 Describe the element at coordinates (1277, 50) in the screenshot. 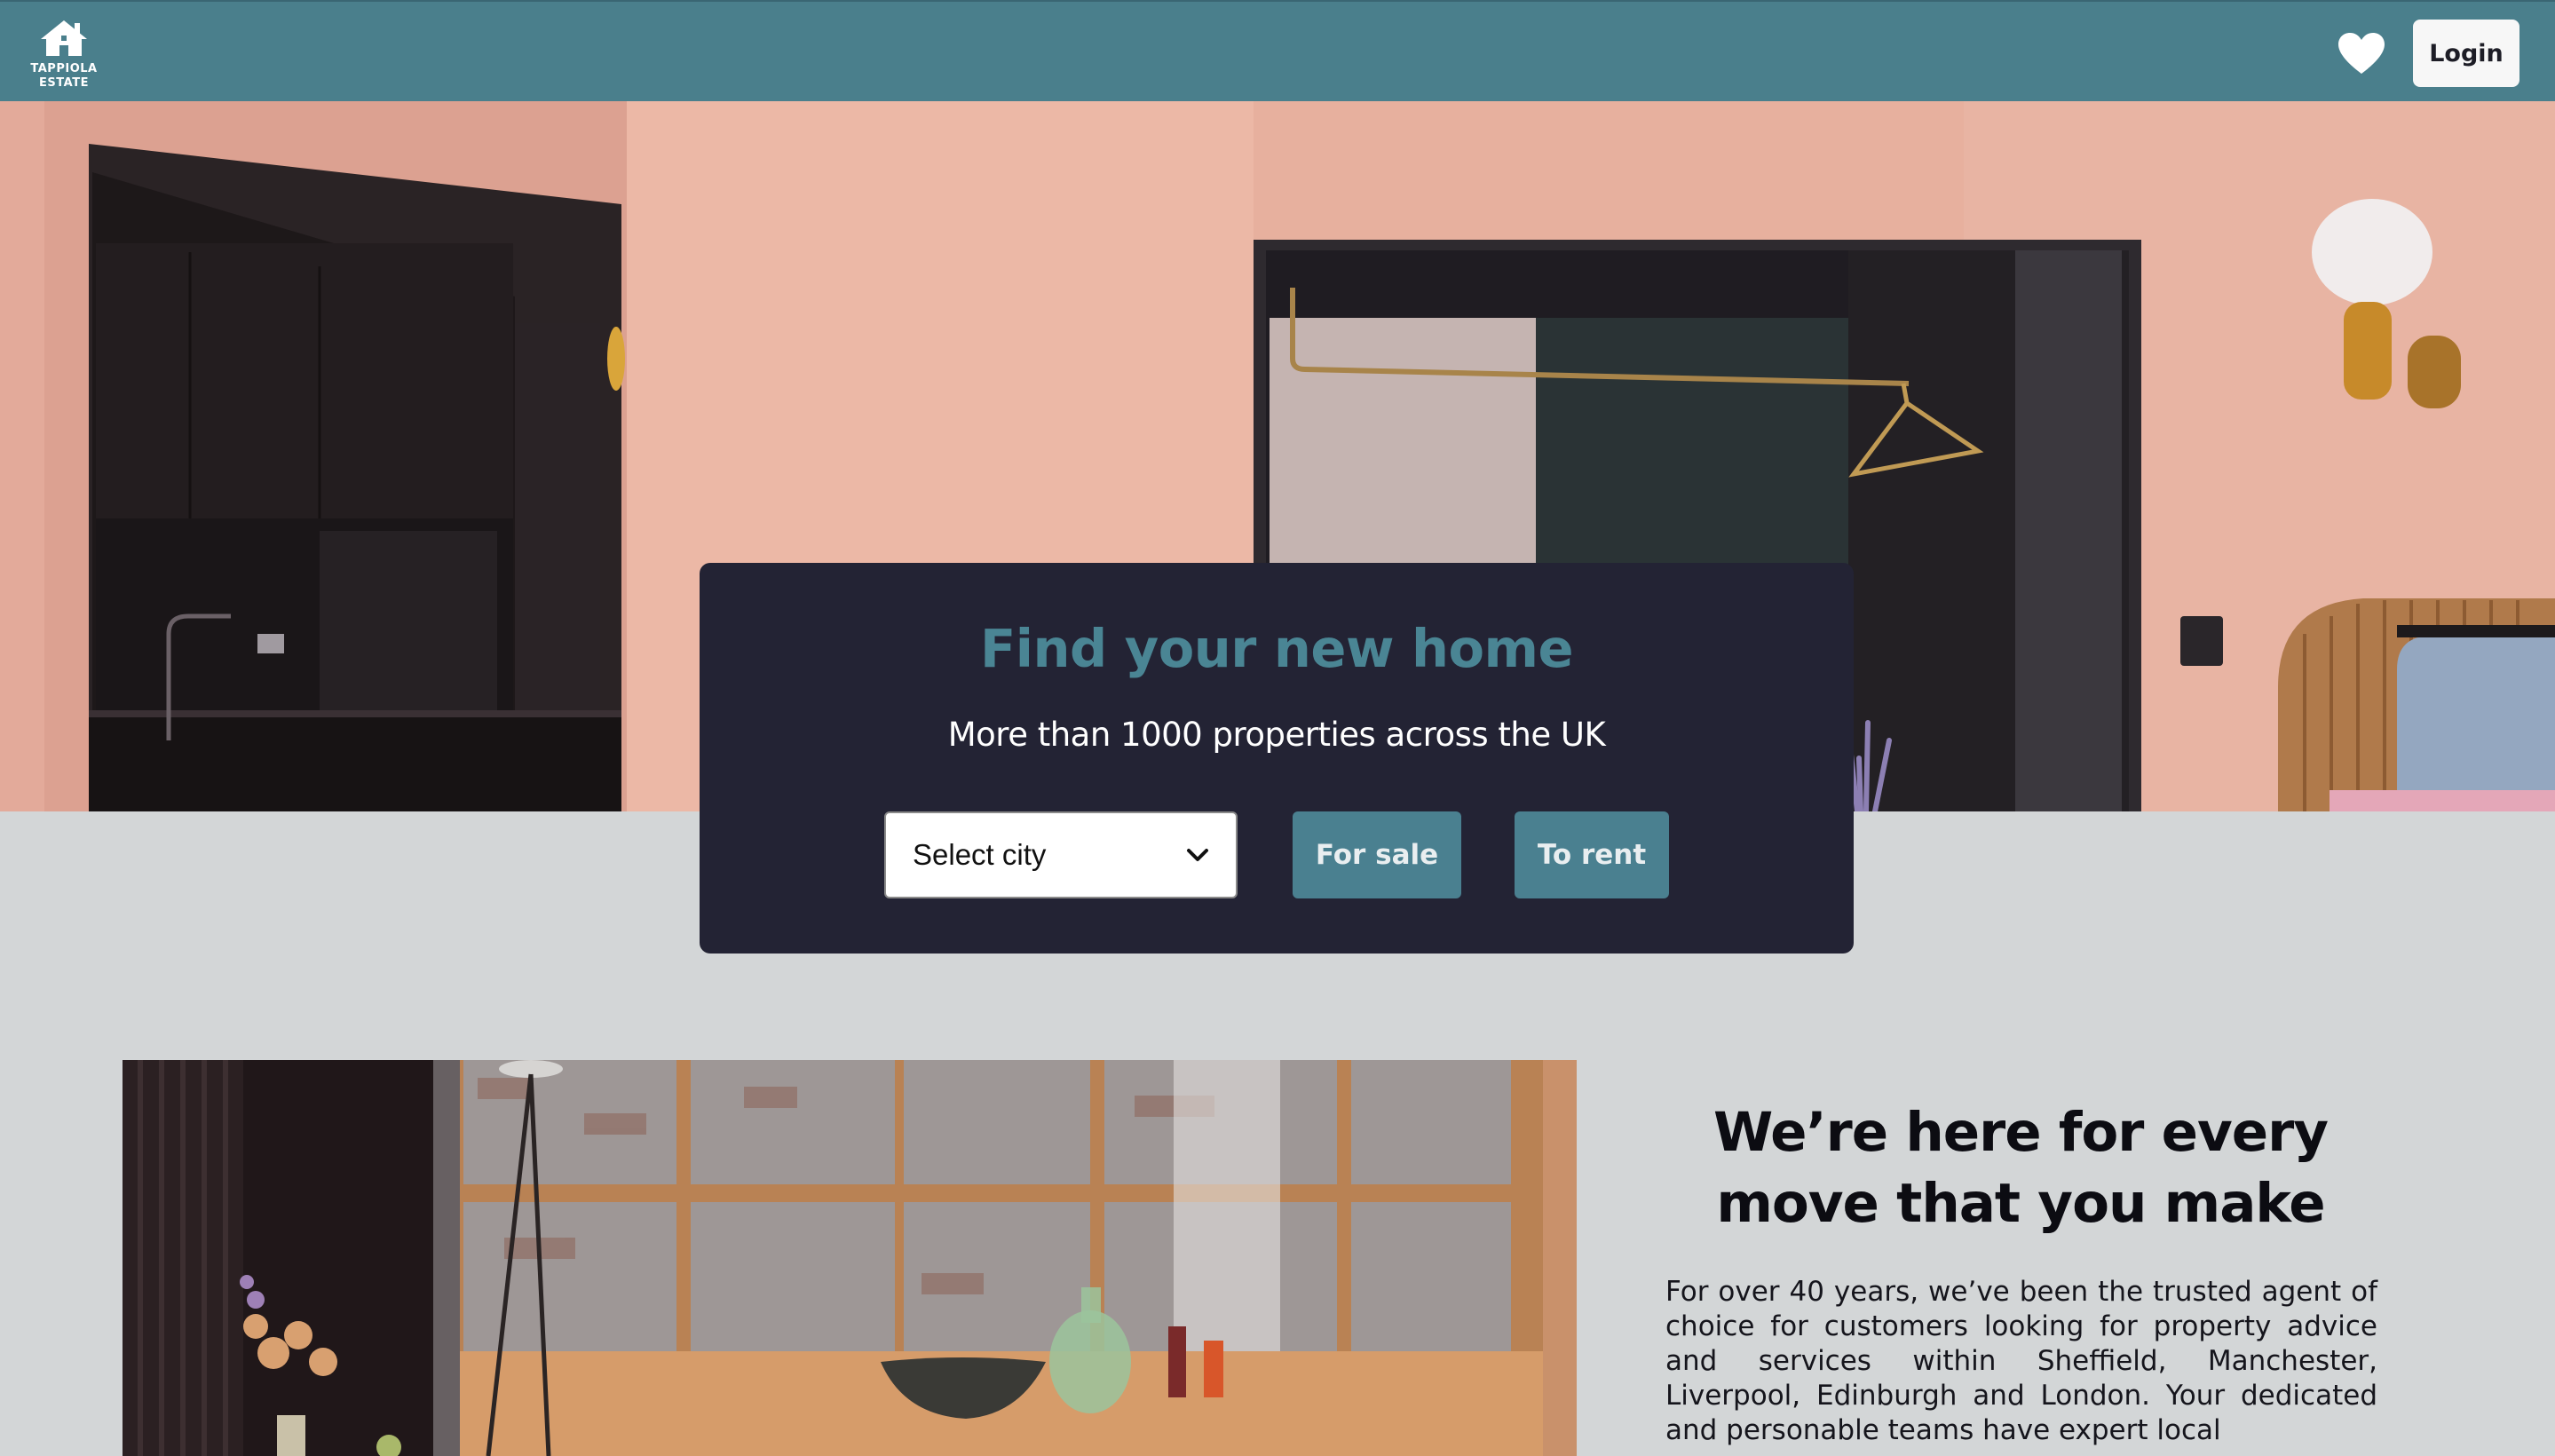

I see `top-navbar: TAPPIOLA ESTATE Login` at that location.